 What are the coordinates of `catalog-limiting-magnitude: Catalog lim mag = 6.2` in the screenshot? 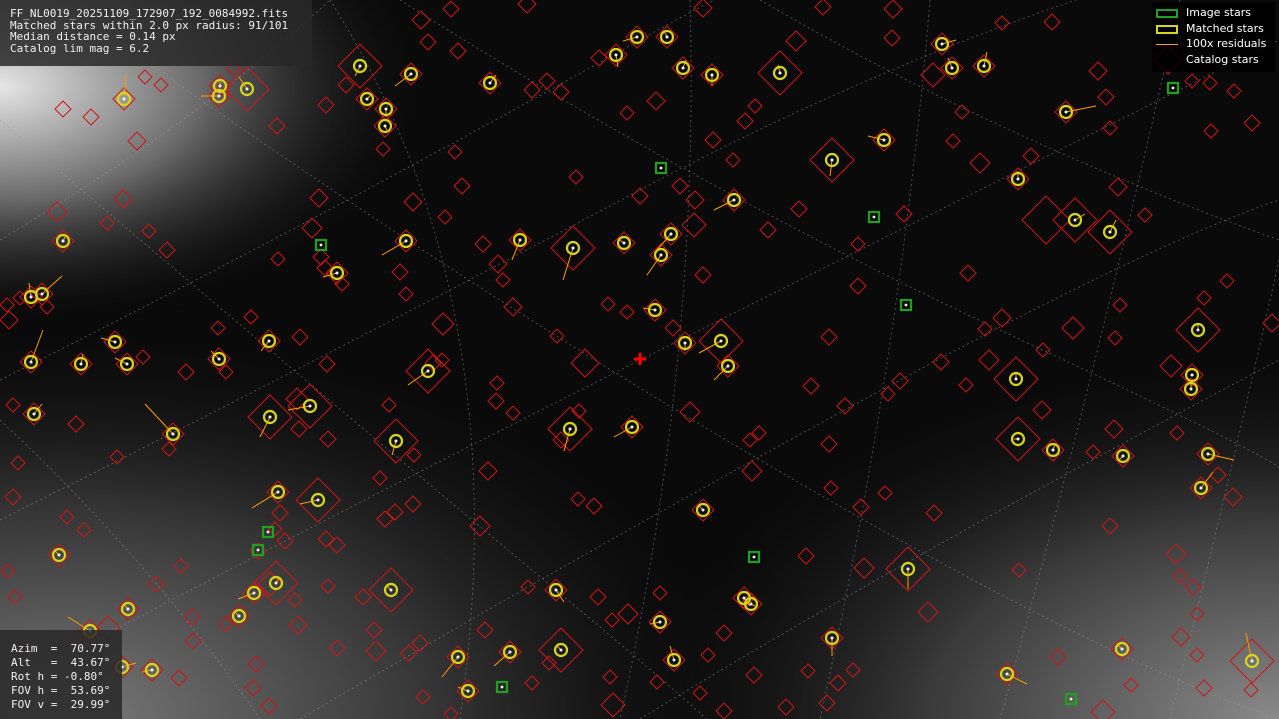 It's located at (80, 48).